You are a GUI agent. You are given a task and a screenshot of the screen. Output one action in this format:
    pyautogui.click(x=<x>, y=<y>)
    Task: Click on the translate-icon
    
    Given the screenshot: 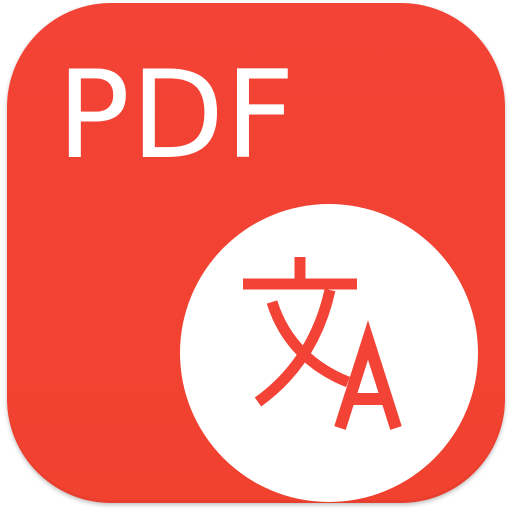 What is the action you would take?
    pyautogui.click(x=322, y=343)
    